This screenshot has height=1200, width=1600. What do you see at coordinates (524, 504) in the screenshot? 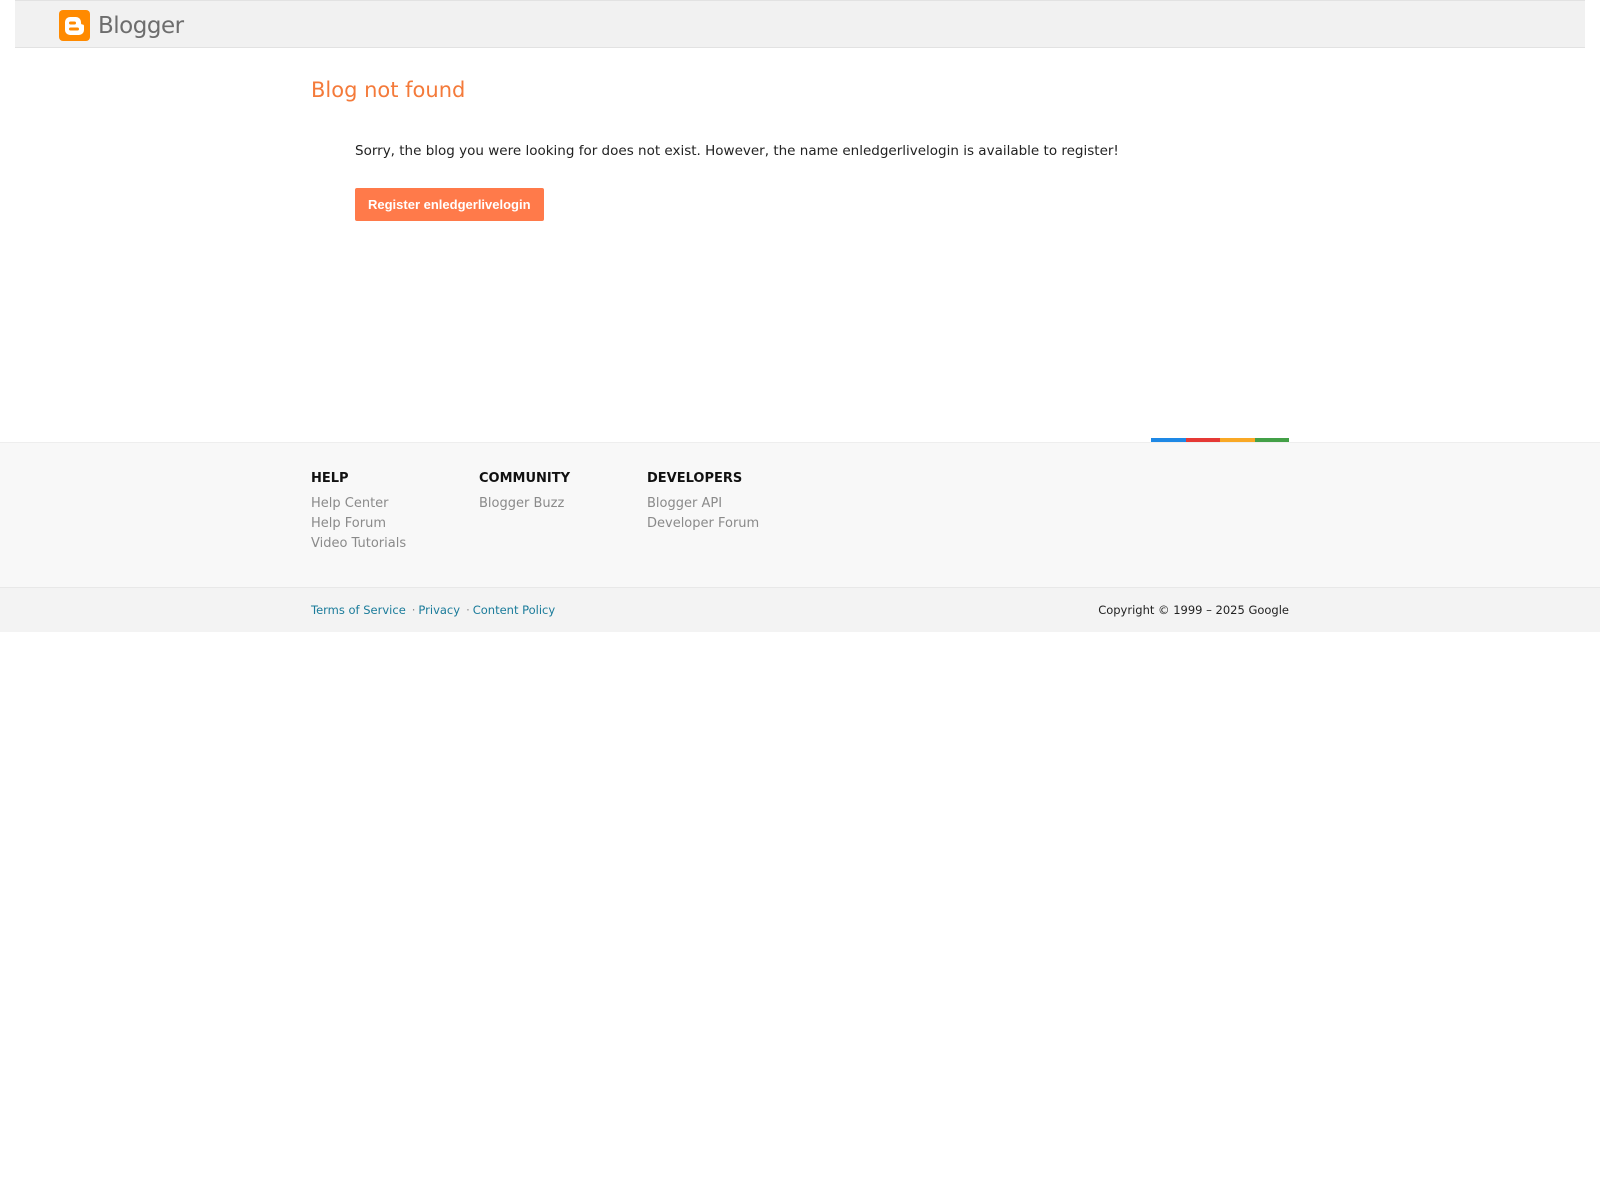
I see `blogger-buzz-link: Blogger Buzz` at bounding box center [524, 504].